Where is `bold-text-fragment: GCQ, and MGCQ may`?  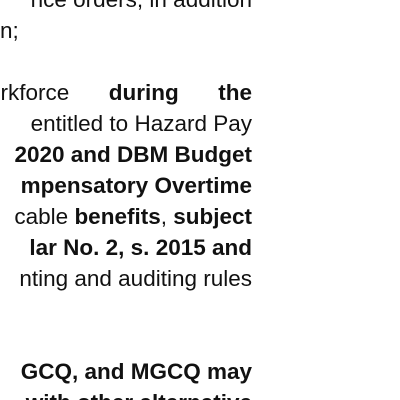 bold-text-fragment: GCQ, and MGCQ may is located at coordinates (136, 371).